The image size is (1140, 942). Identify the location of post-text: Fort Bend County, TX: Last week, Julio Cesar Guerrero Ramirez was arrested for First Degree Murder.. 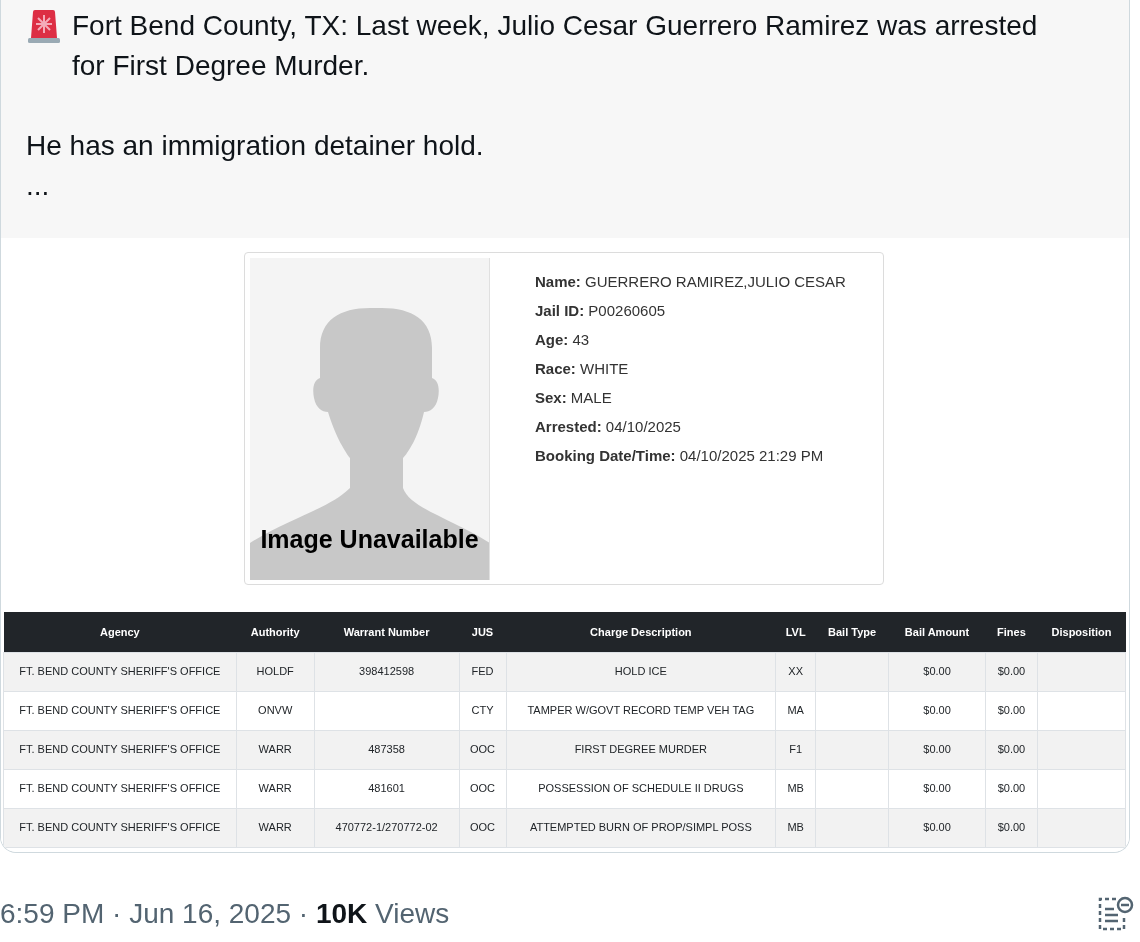
(555, 46).